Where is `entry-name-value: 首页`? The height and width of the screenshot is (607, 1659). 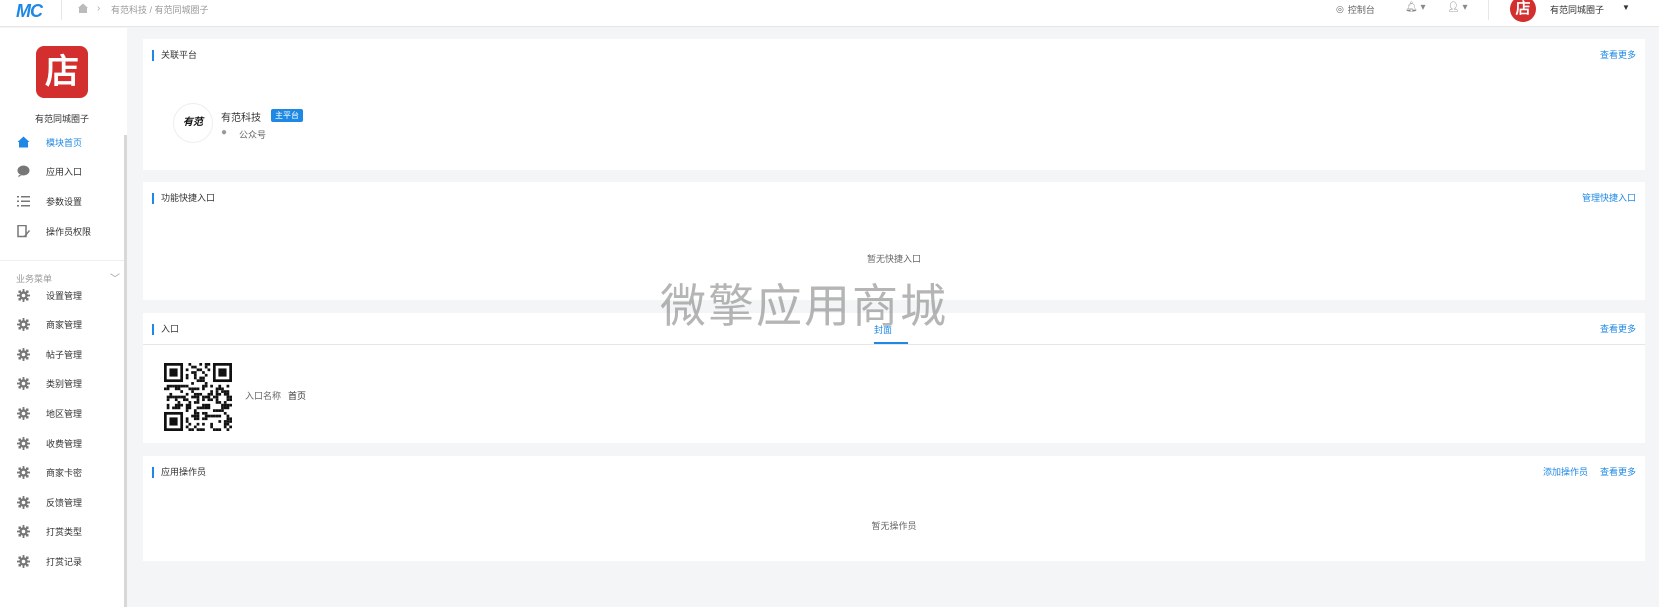
entry-name-value: 首页 is located at coordinates (297, 396).